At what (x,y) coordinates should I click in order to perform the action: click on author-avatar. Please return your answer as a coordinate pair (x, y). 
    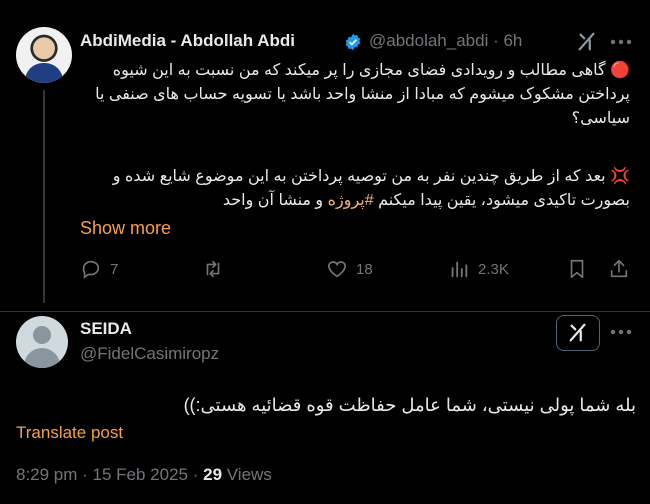
    Looking at the image, I should click on (44, 55).